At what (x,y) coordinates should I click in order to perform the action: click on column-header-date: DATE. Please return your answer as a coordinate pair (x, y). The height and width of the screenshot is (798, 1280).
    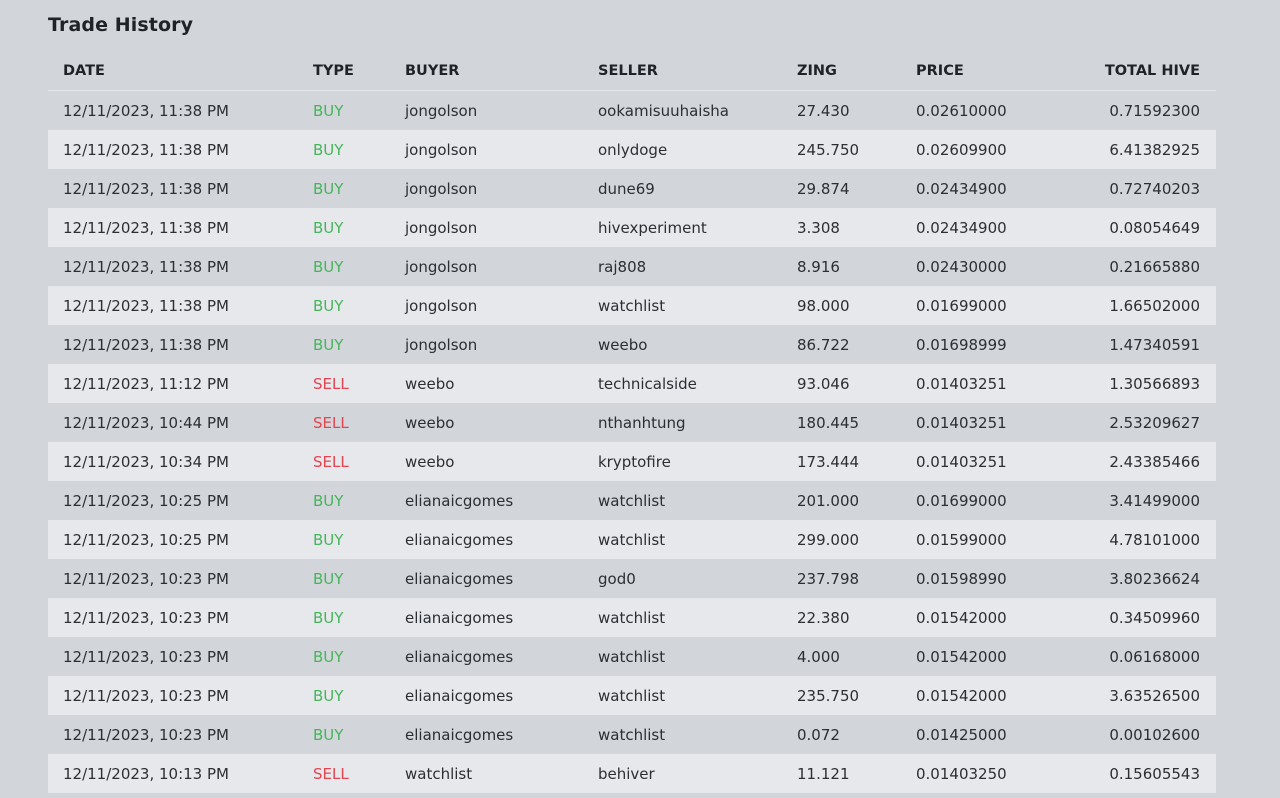
    Looking at the image, I should click on (180, 71).